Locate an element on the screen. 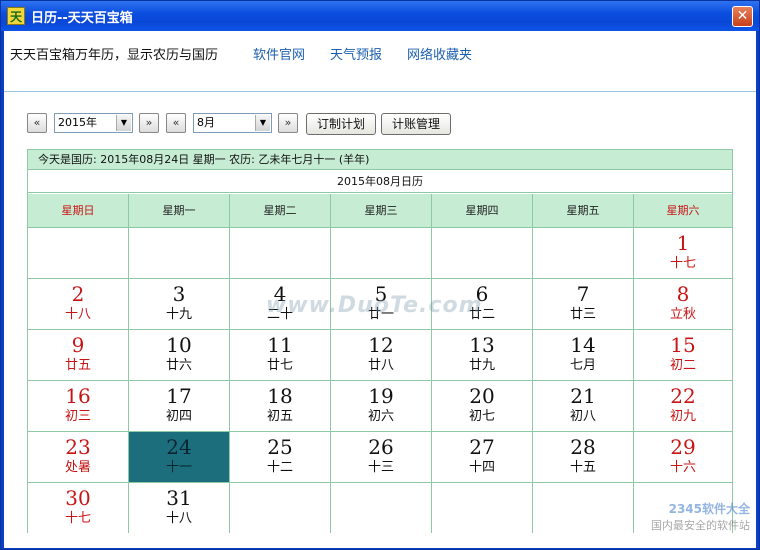  prev-year-button: « is located at coordinates (37, 123).